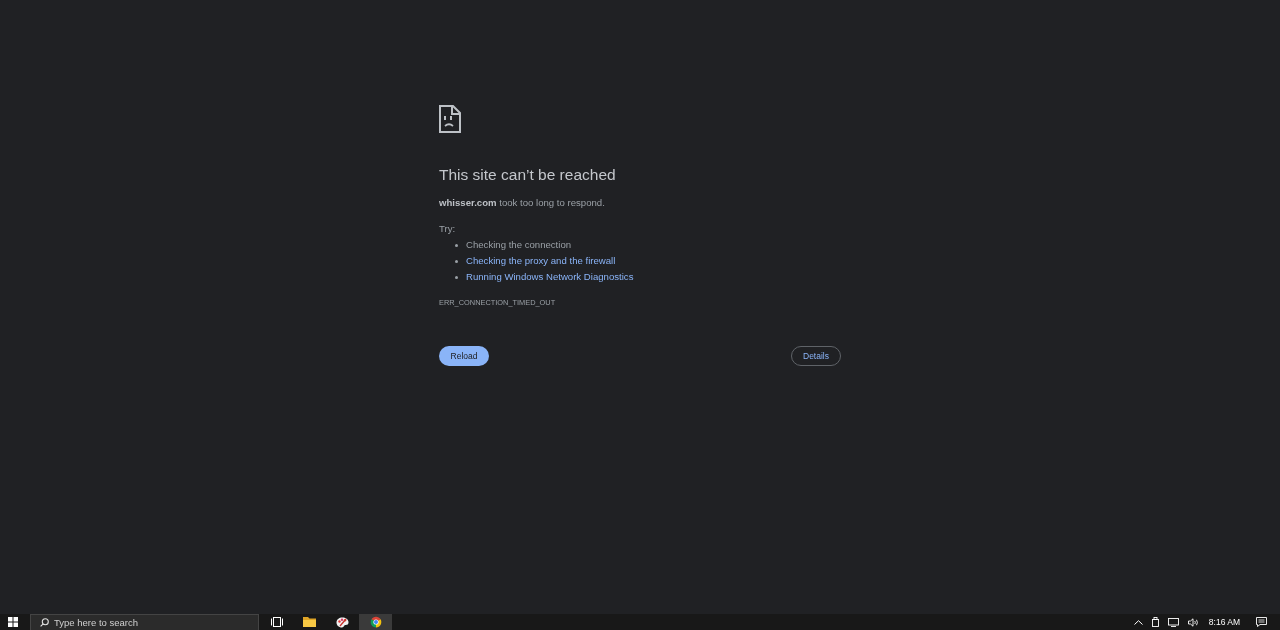 The height and width of the screenshot is (630, 1280). What do you see at coordinates (1173, 622) in the screenshot?
I see `network-icon` at bounding box center [1173, 622].